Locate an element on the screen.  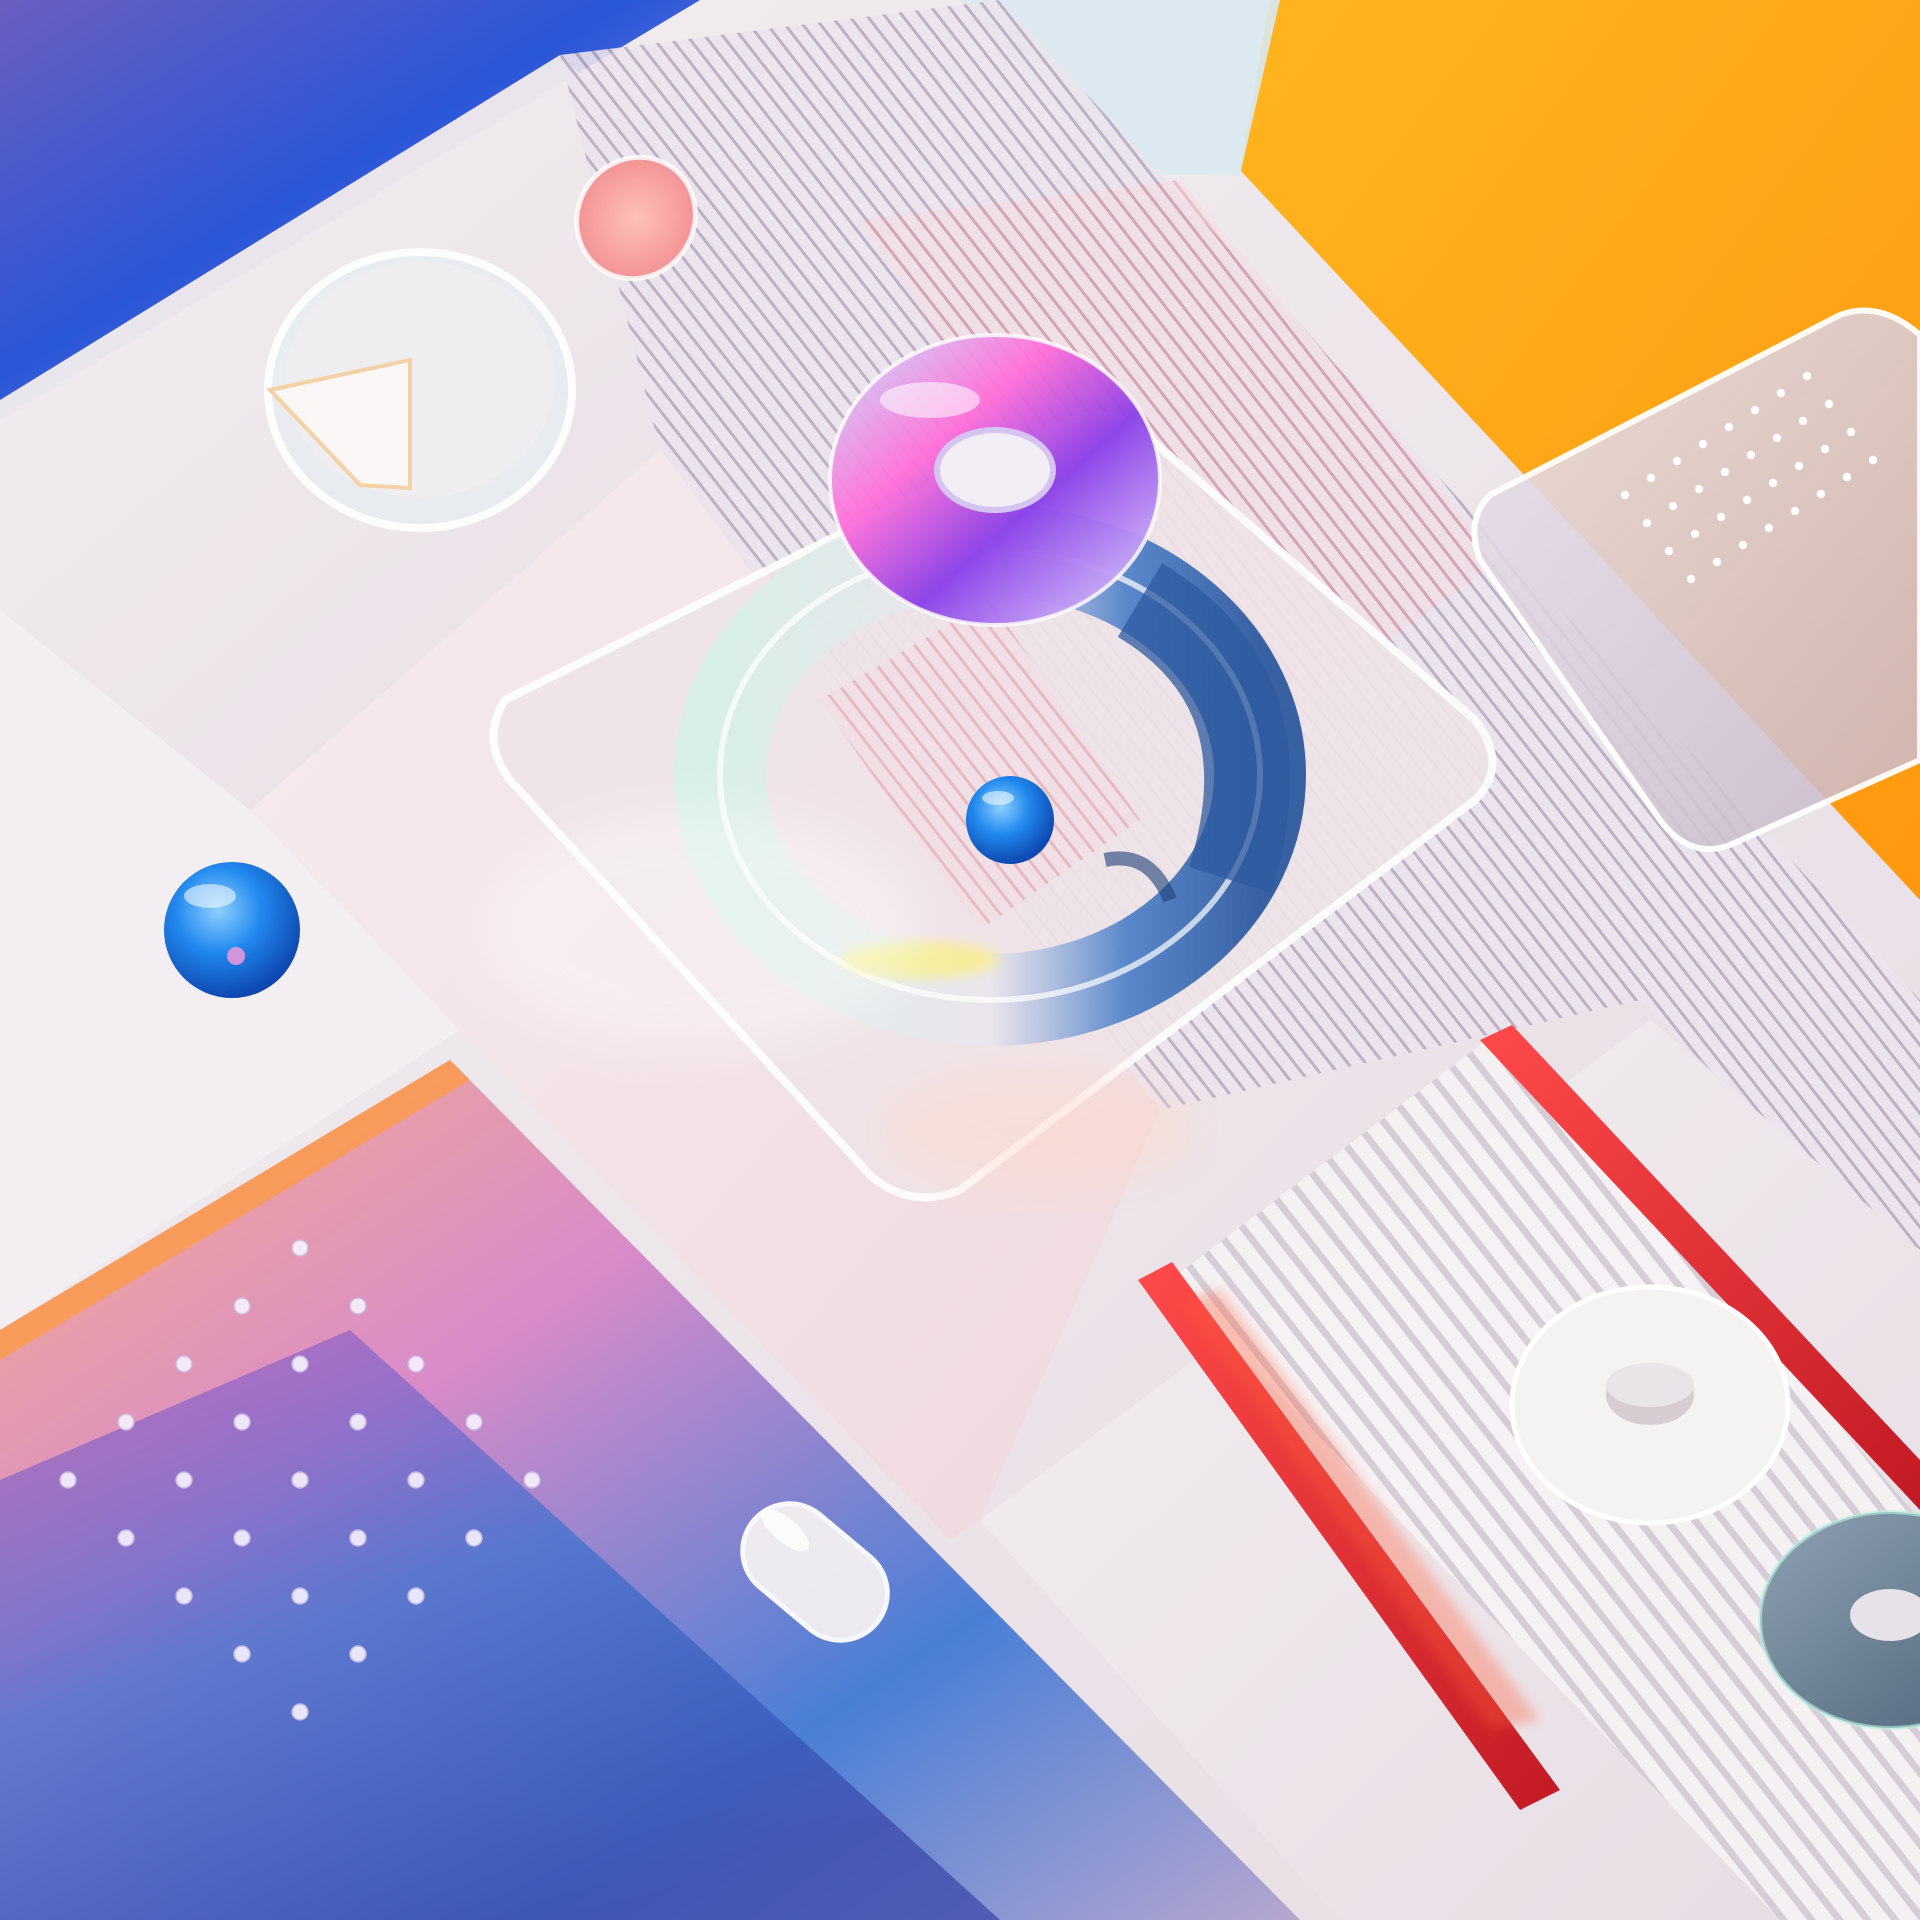
frosted-donut-icon is located at coordinates (1650, 1405).